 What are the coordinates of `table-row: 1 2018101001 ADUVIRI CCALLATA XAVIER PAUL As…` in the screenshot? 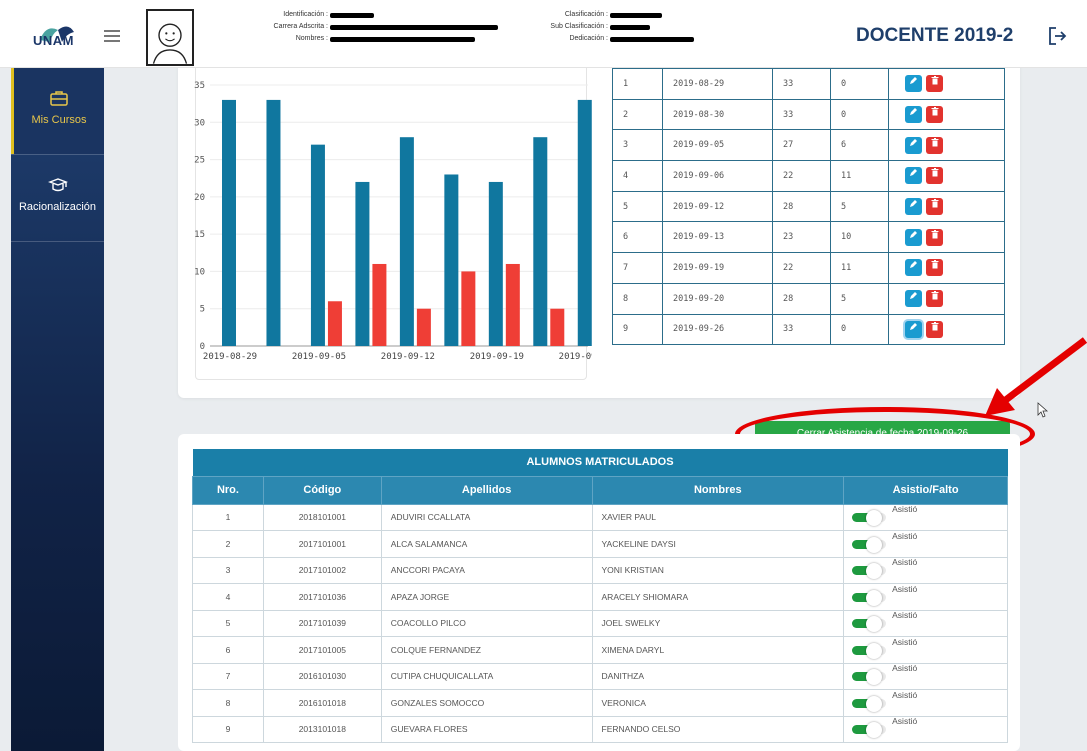 It's located at (600, 517).